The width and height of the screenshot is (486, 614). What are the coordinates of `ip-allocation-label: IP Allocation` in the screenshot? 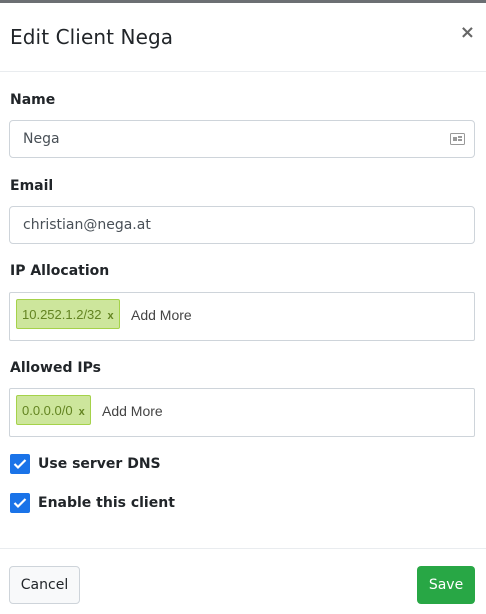 It's located at (60, 271).